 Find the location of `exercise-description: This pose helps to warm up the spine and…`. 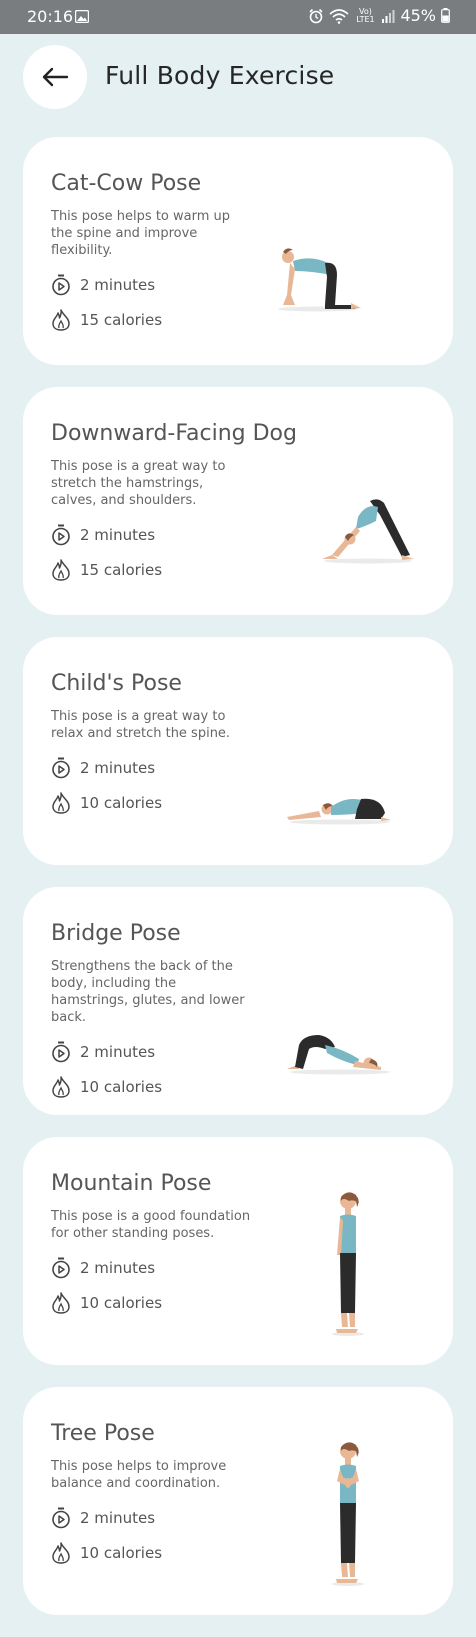

exercise-description: This pose helps to warm up the spine and… is located at coordinates (140, 233).